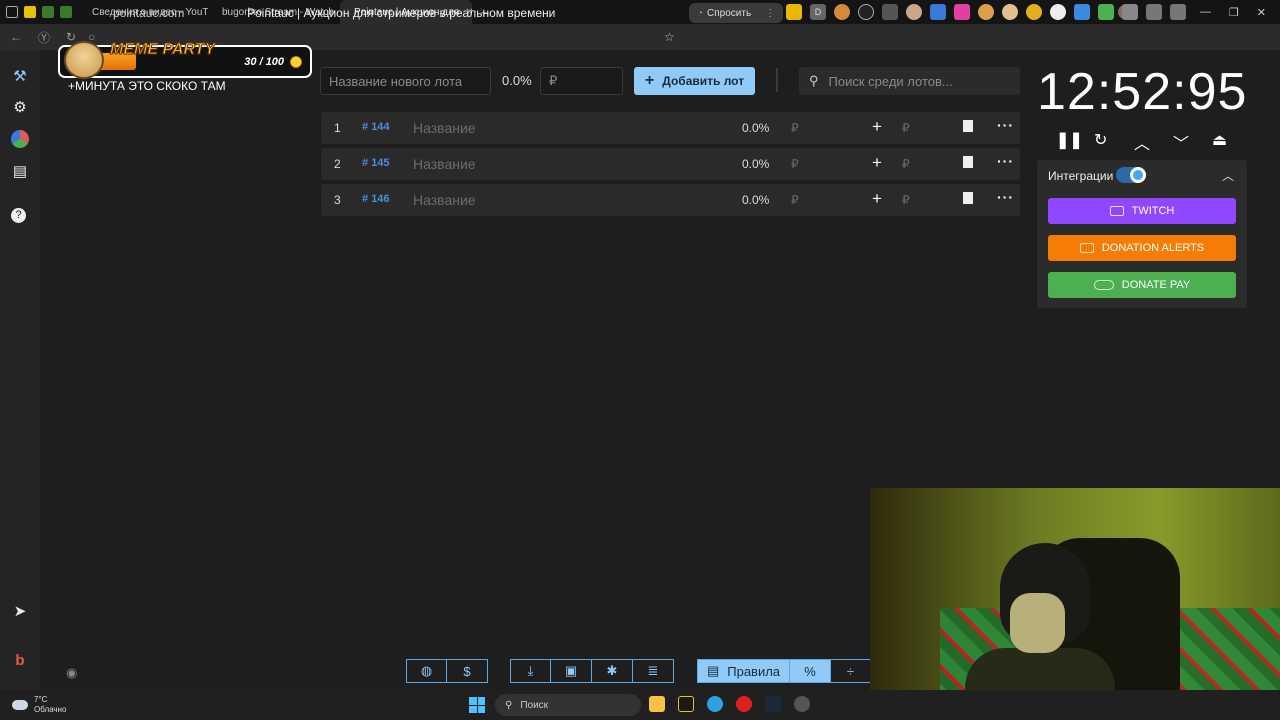  Describe the element at coordinates (264, 62) in the screenshot. I see `meme-party-count: 30 / 100` at that location.